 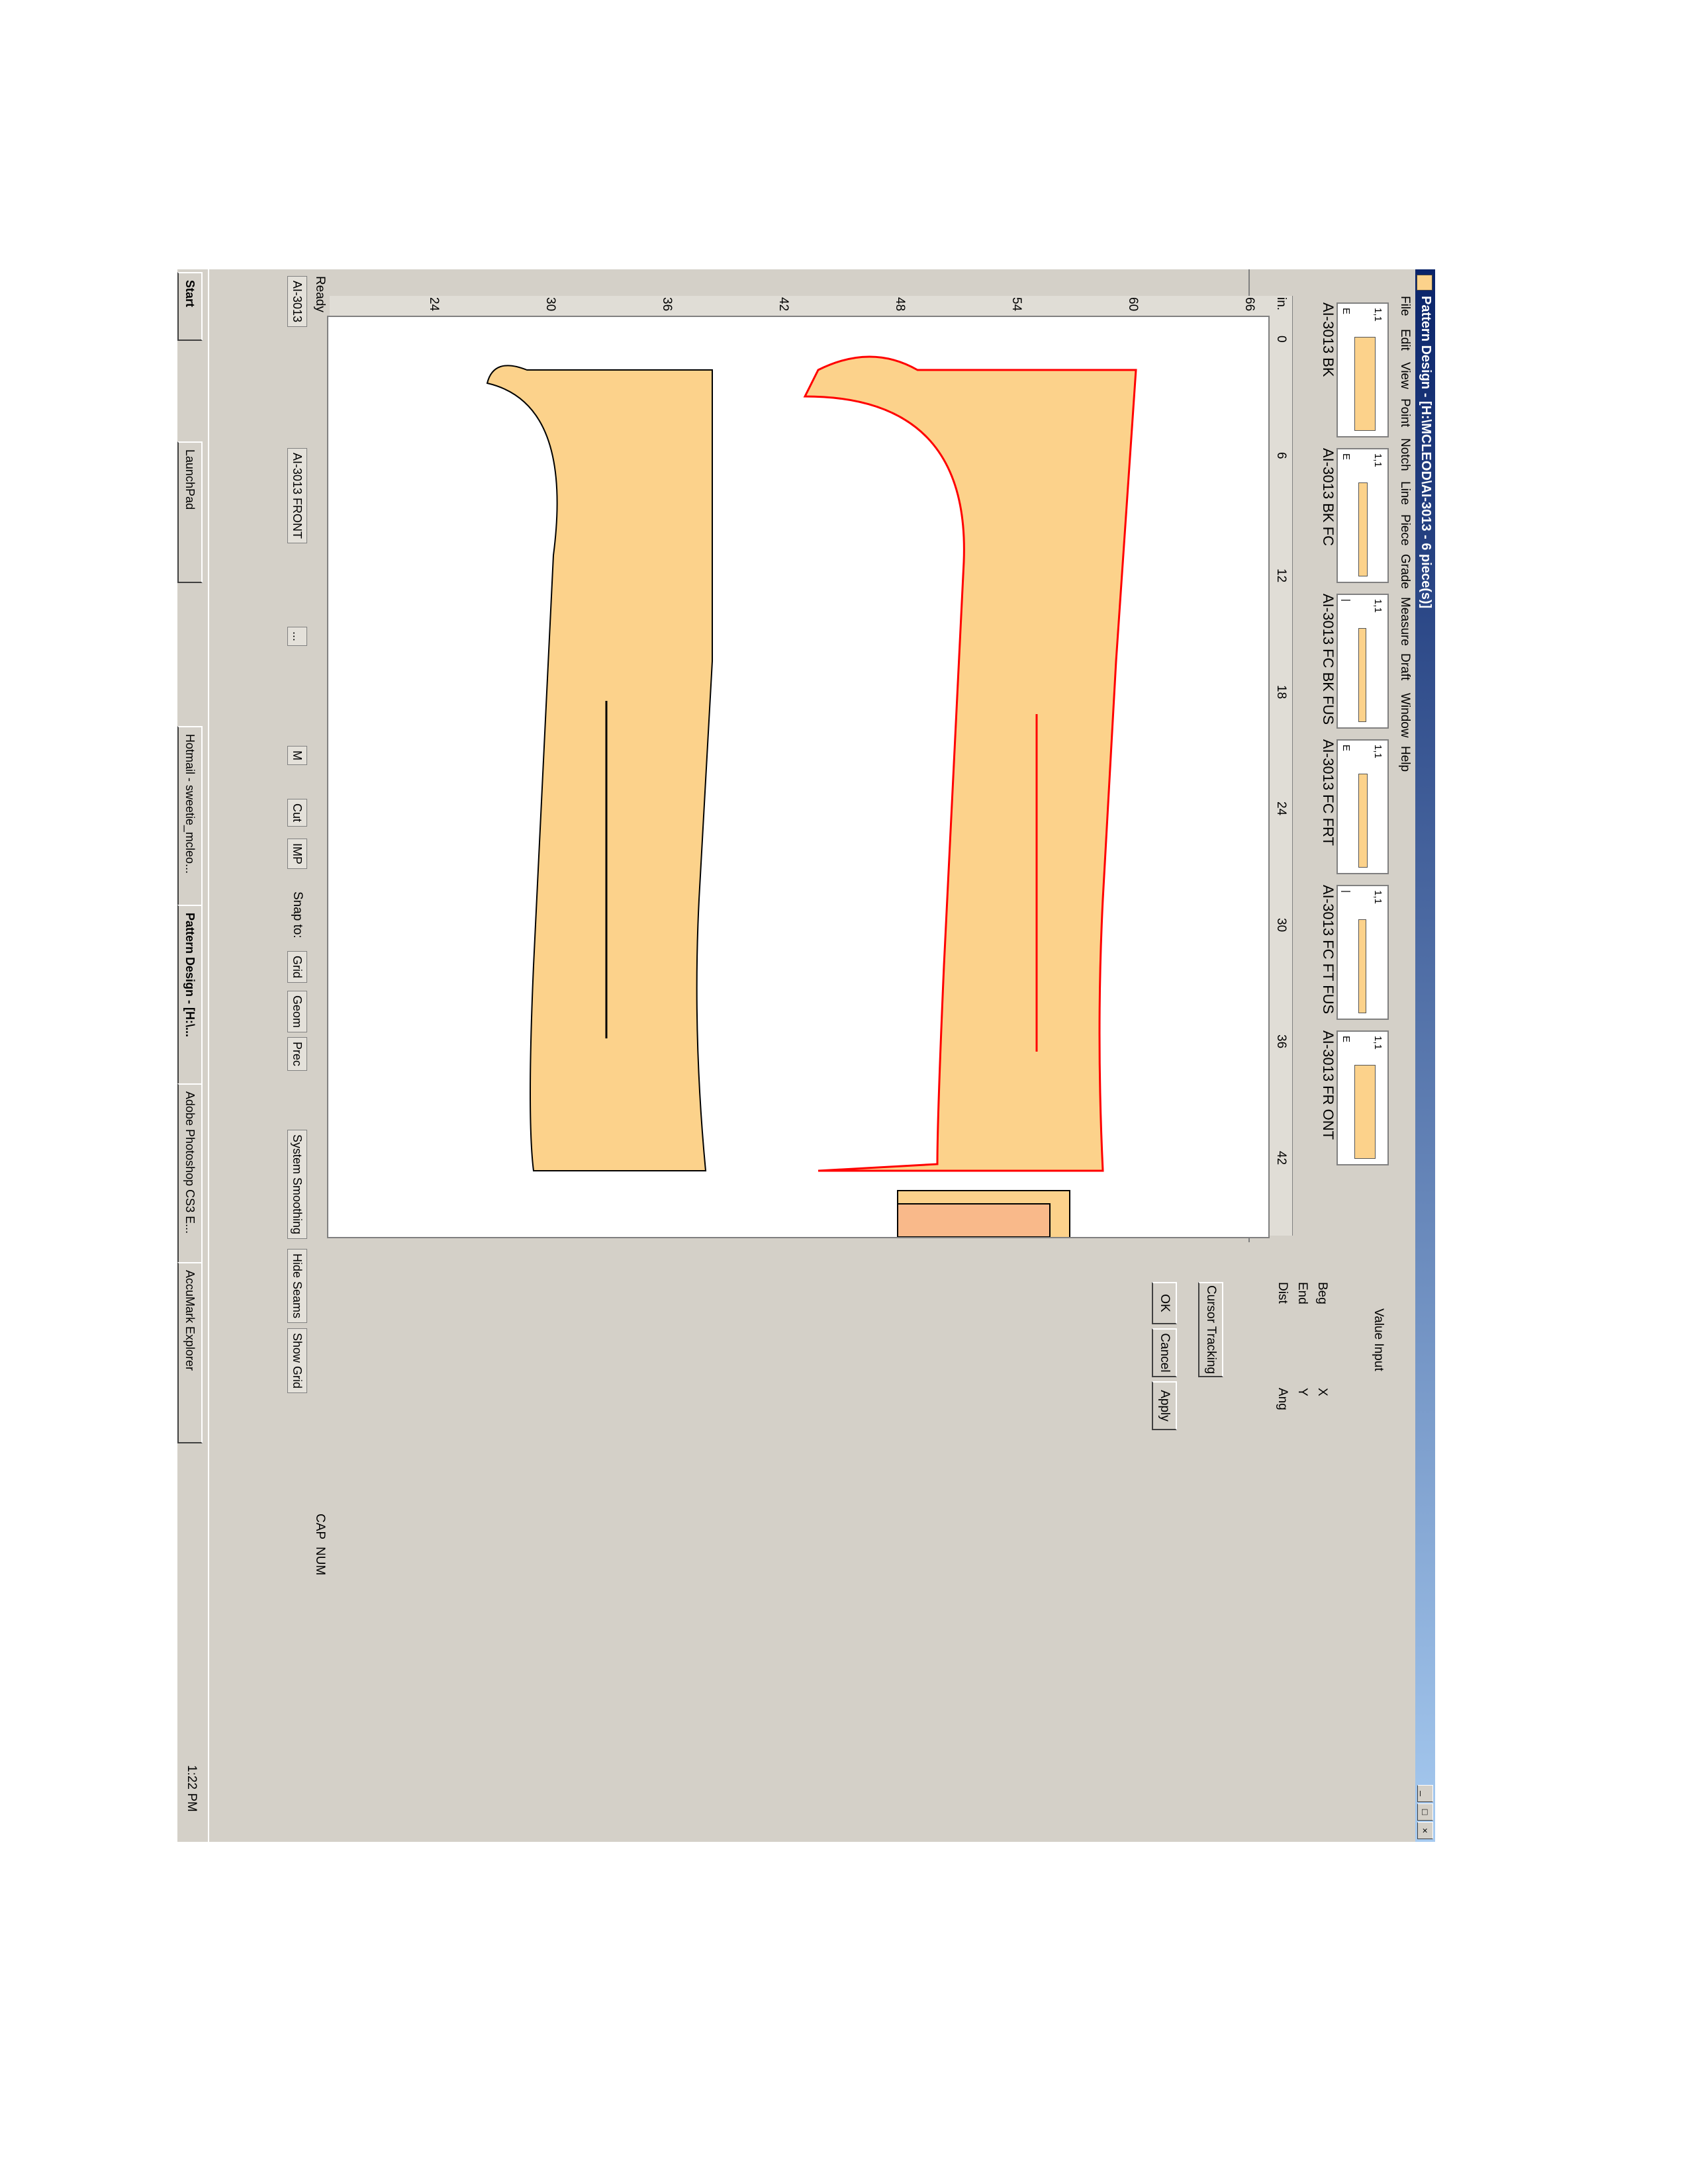 What do you see at coordinates (1322, 1293) in the screenshot?
I see `beg-label: Beg` at bounding box center [1322, 1293].